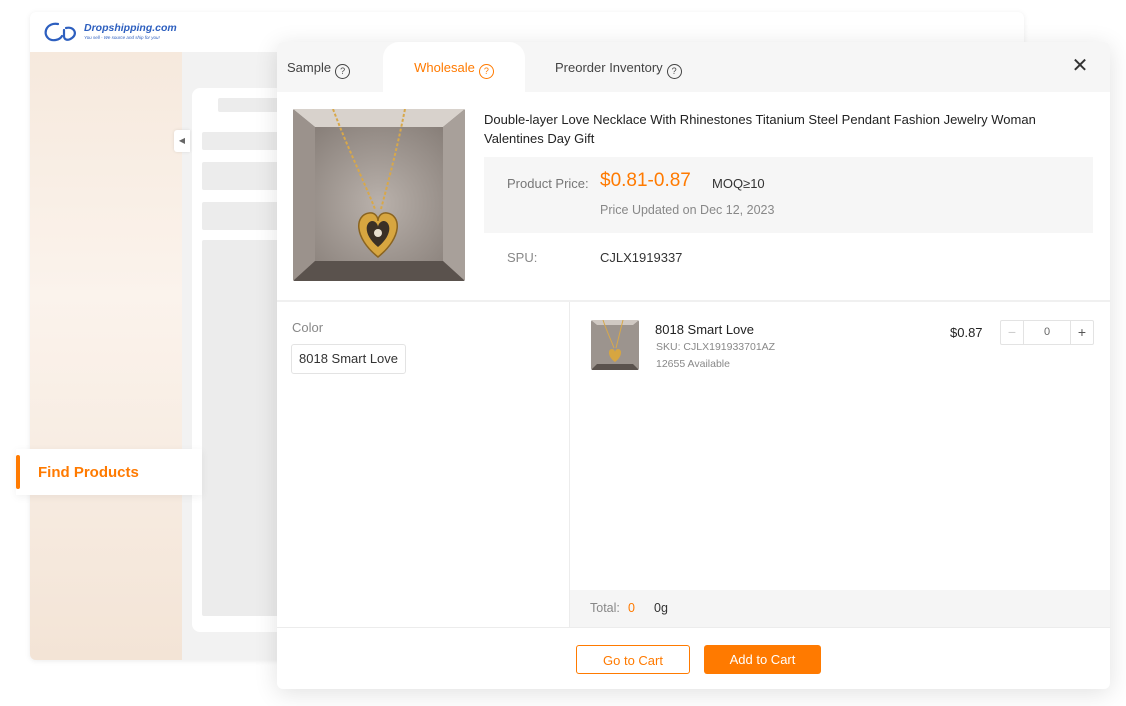  What do you see at coordinates (1080, 66) in the screenshot?
I see `close-icon: ✕` at bounding box center [1080, 66].